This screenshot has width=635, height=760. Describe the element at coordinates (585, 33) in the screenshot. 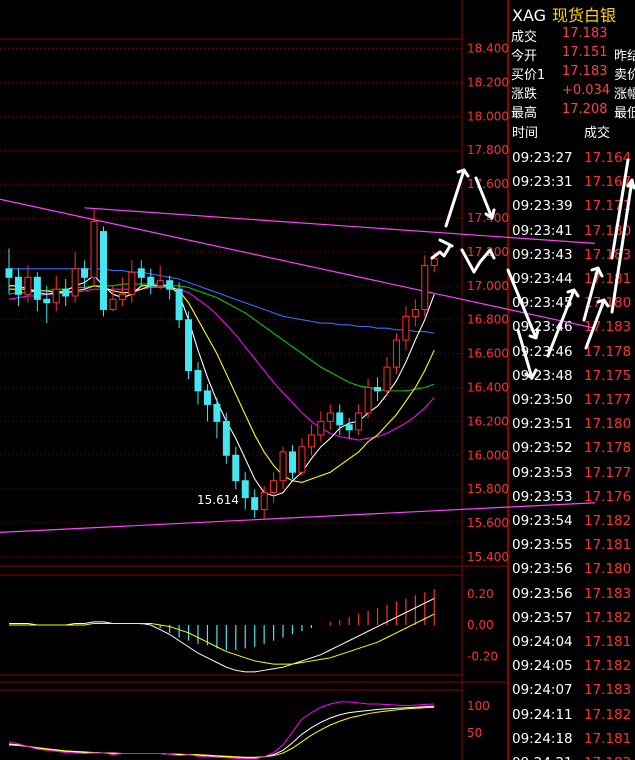

I see `quote-value: 17.183` at that location.